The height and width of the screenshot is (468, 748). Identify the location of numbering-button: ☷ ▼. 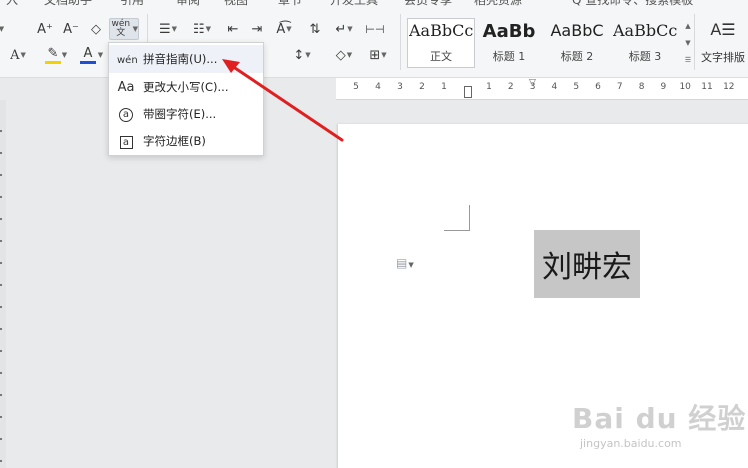
(202, 29).